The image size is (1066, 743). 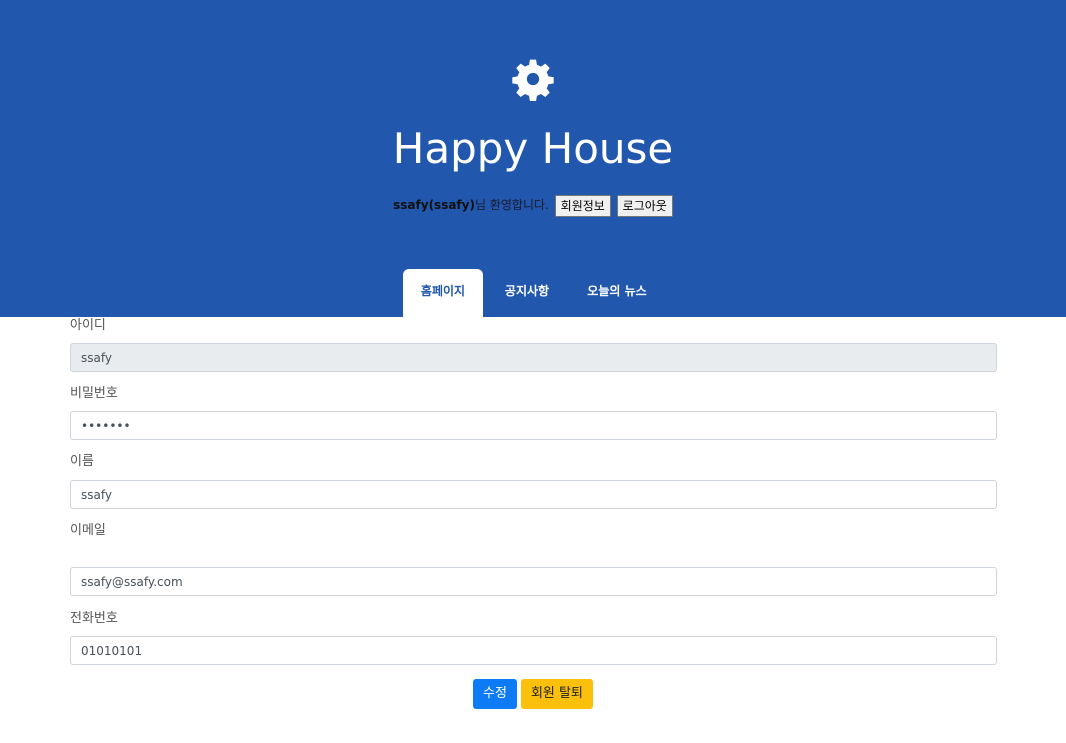 What do you see at coordinates (533, 425) in the screenshot?
I see `password-field: •••••••` at bounding box center [533, 425].